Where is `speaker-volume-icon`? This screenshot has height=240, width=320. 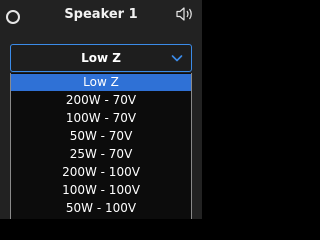
speaker-volume-icon is located at coordinates (185, 14).